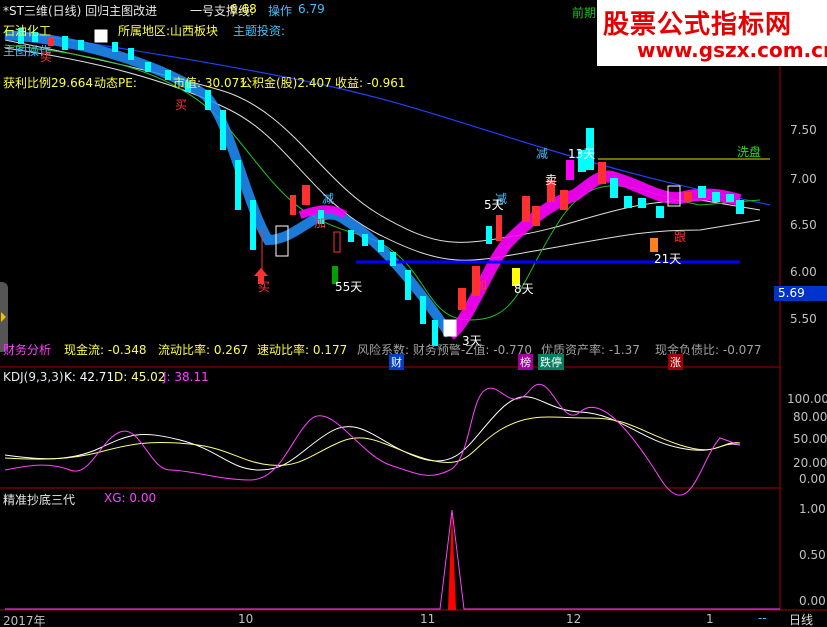  Describe the element at coordinates (812, 601) in the screenshot. I see `xg-tick: 0.00` at that location.